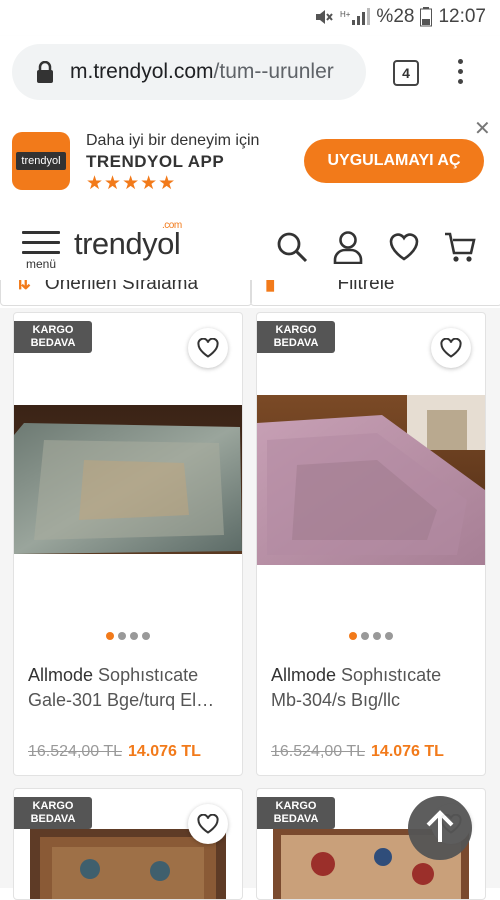  Describe the element at coordinates (41, 232) in the screenshot. I see `hamburger-icon` at that location.